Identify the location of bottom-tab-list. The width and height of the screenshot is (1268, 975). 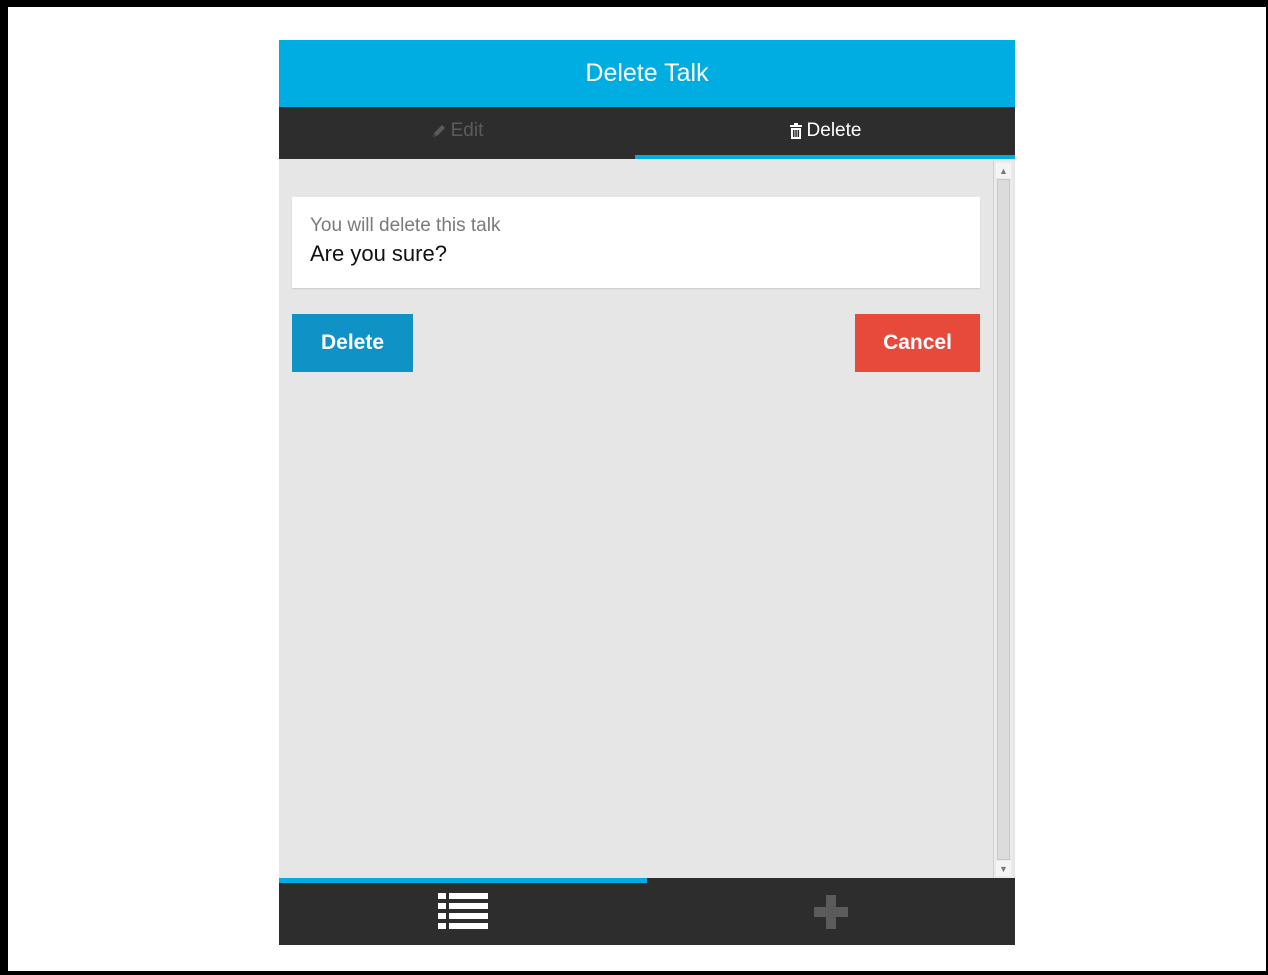
(463, 914).